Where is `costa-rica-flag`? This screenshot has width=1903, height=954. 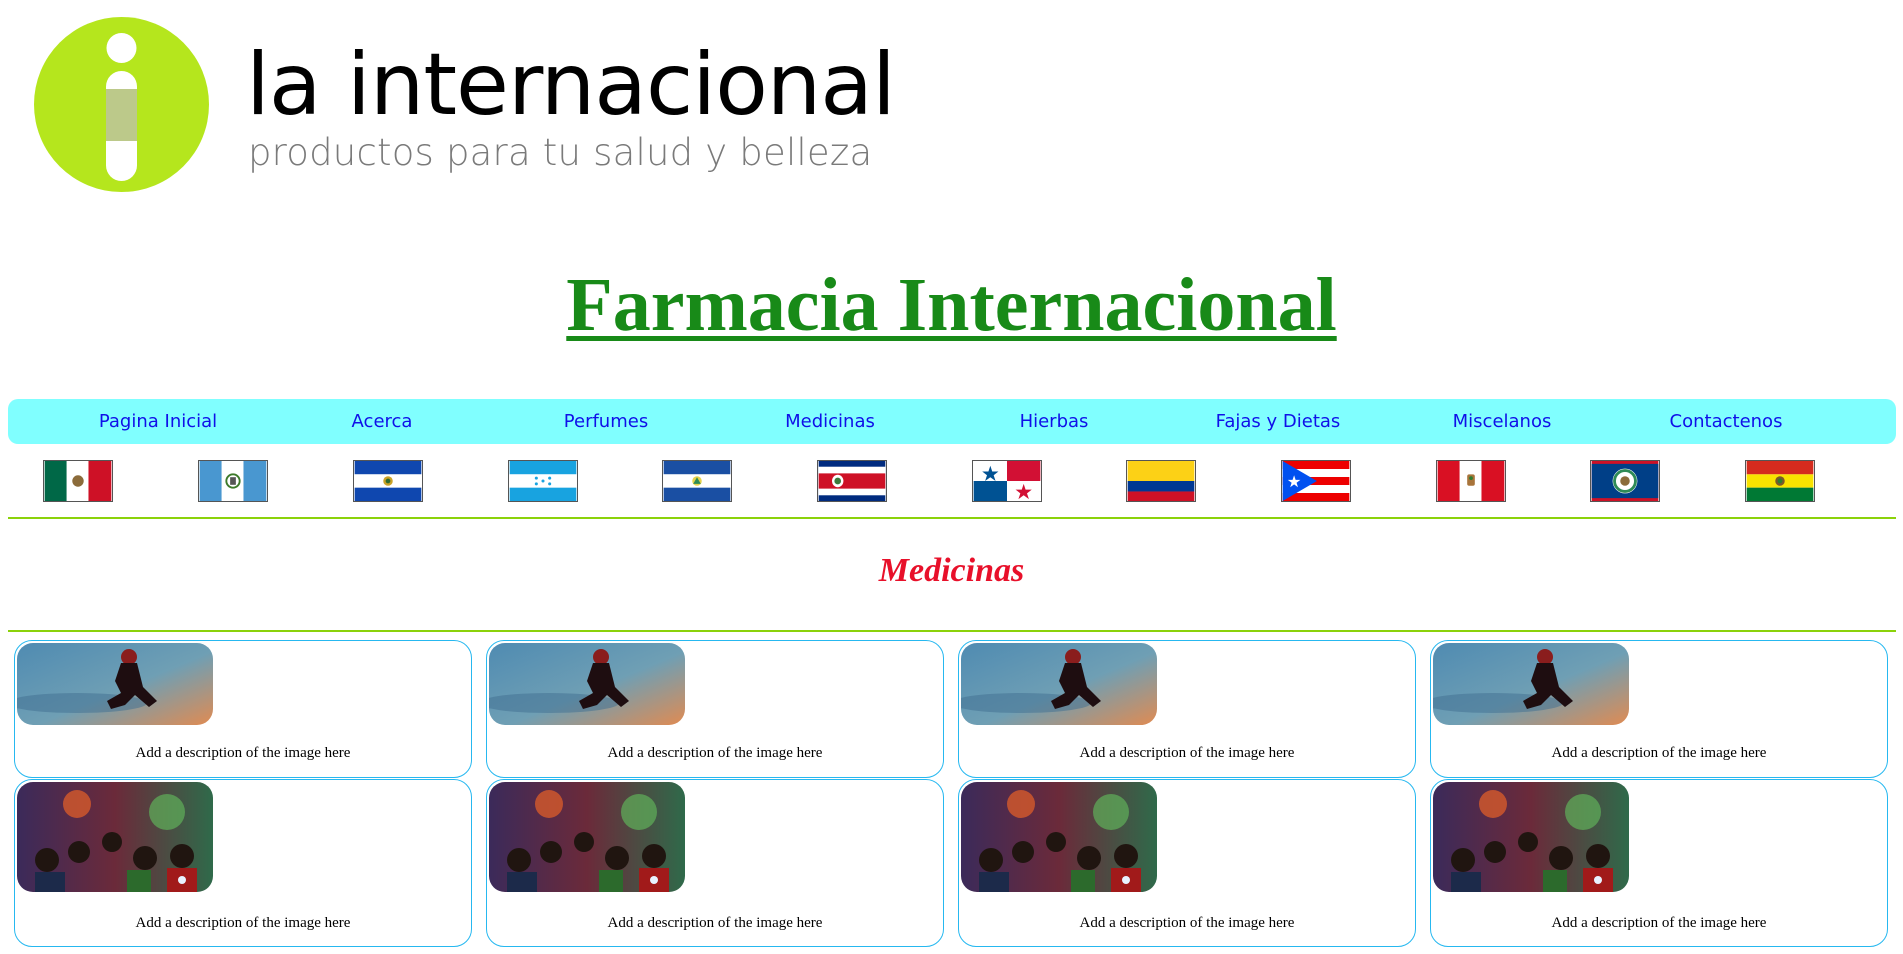 costa-rica-flag is located at coordinates (852, 481).